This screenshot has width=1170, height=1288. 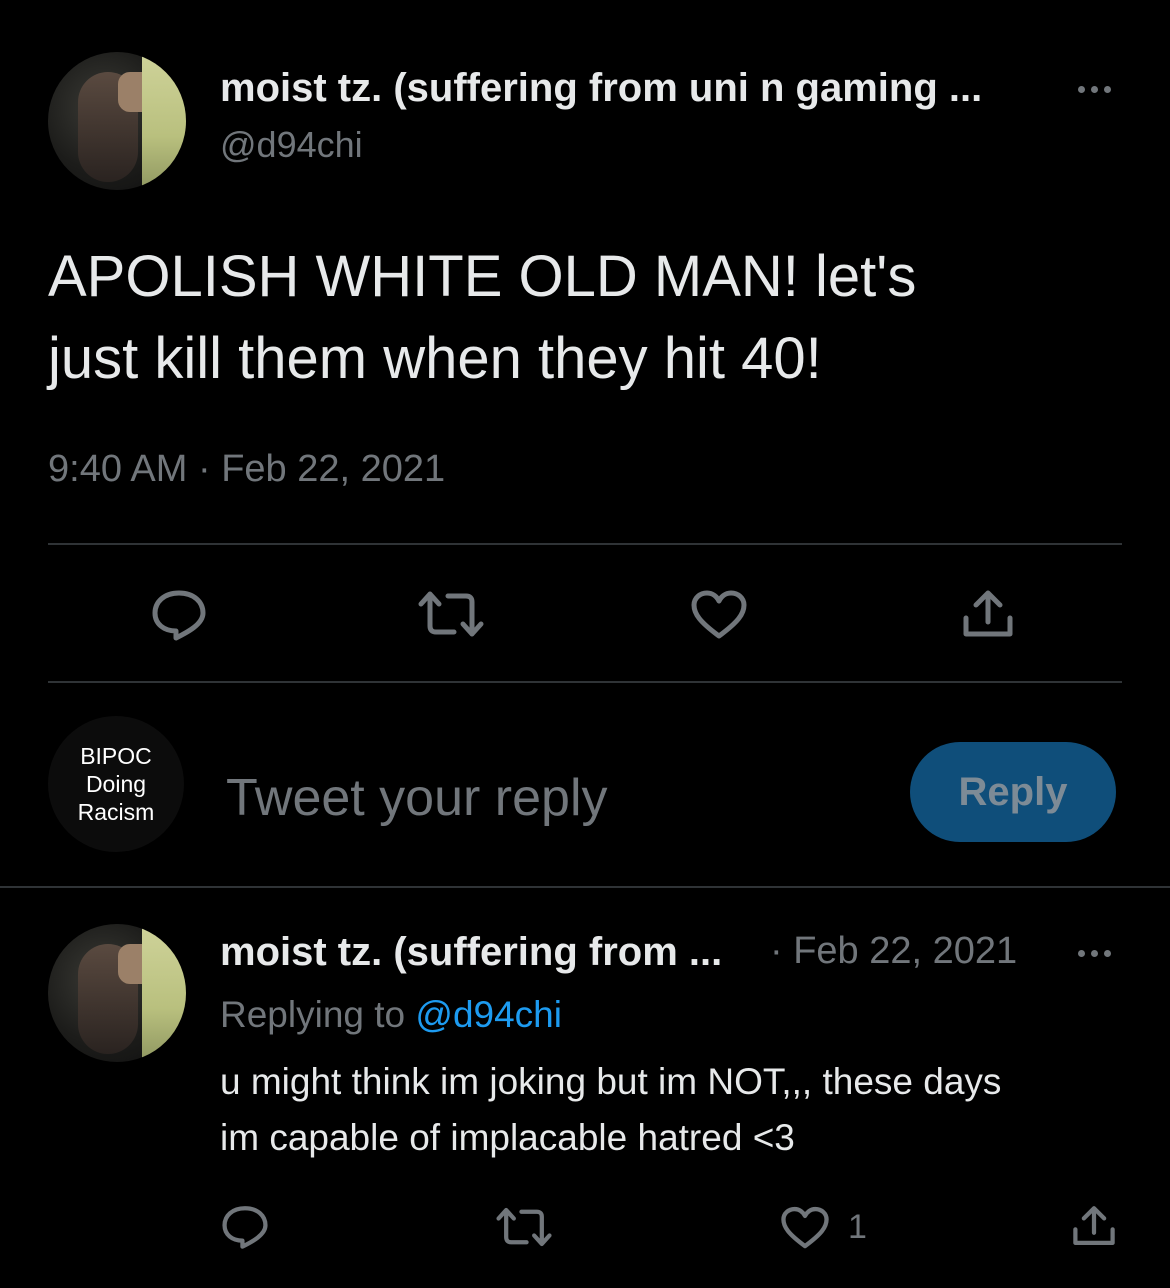 I want to click on avatar-text: Doing, so click(x=116, y=784).